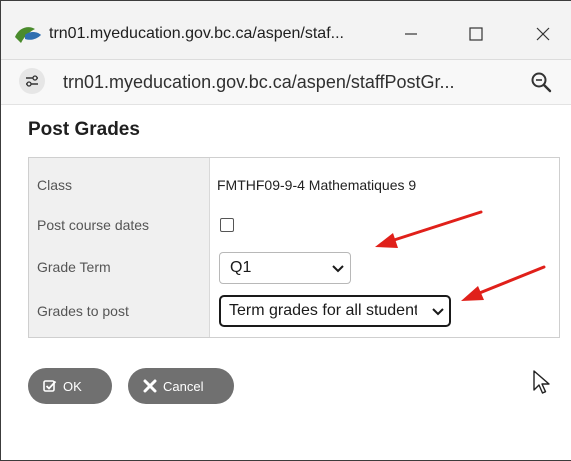  What do you see at coordinates (285, 268) in the screenshot?
I see `grade-term-select: Q1` at bounding box center [285, 268].